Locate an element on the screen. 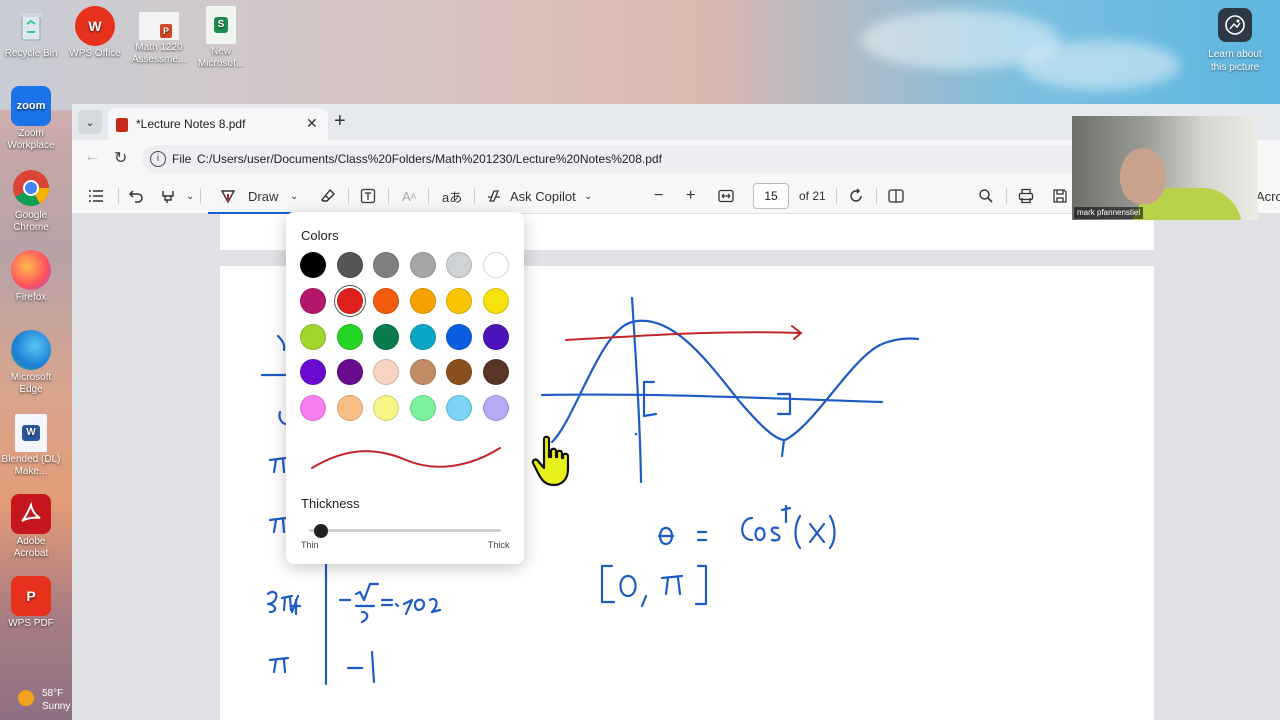 This screenshot has width=1280, height=720. ink-paren-x is located at coordinates (815, 532).